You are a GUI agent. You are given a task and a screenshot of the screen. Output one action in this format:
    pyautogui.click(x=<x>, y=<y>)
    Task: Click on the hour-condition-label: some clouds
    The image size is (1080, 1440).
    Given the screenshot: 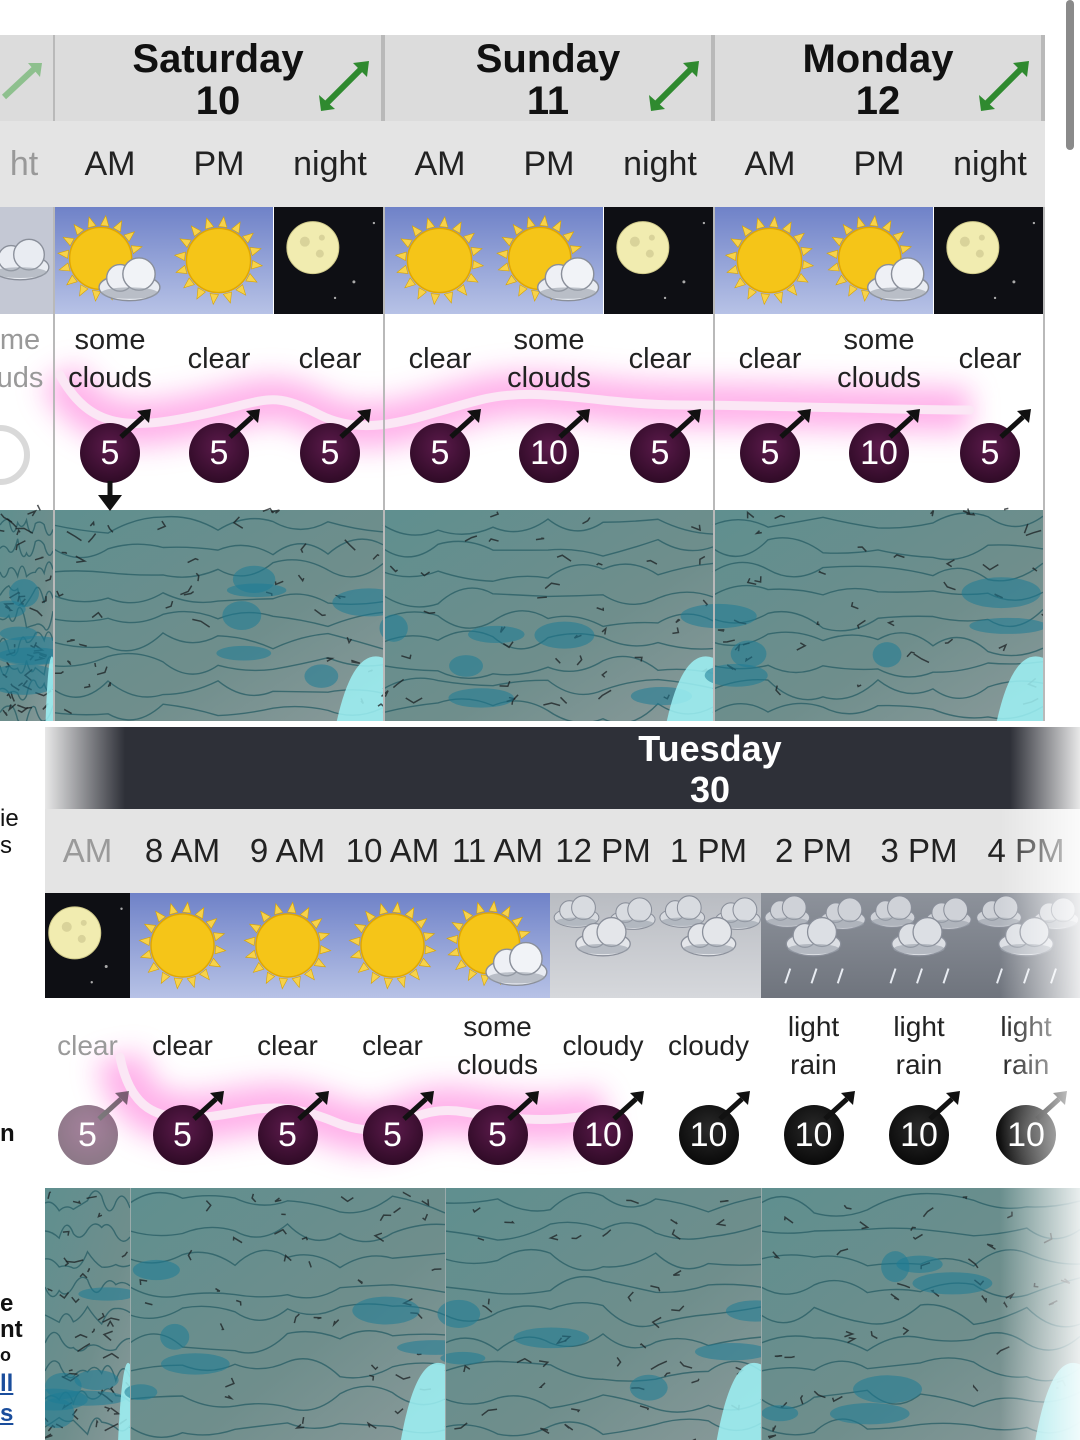 What is the action you would take?
    pyautogui.click(x=497, y=1045)
    